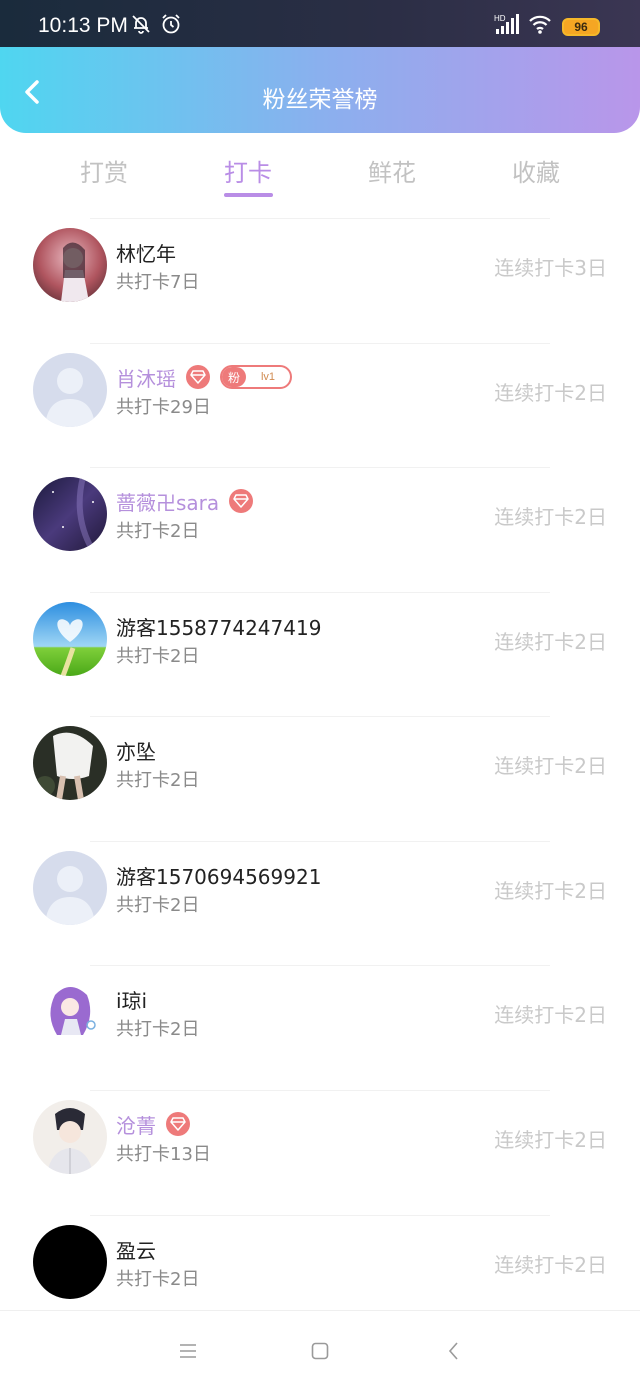 This screenshot has height=1387, width=640. I want to click on back-nav-button, so click(454, 1351).